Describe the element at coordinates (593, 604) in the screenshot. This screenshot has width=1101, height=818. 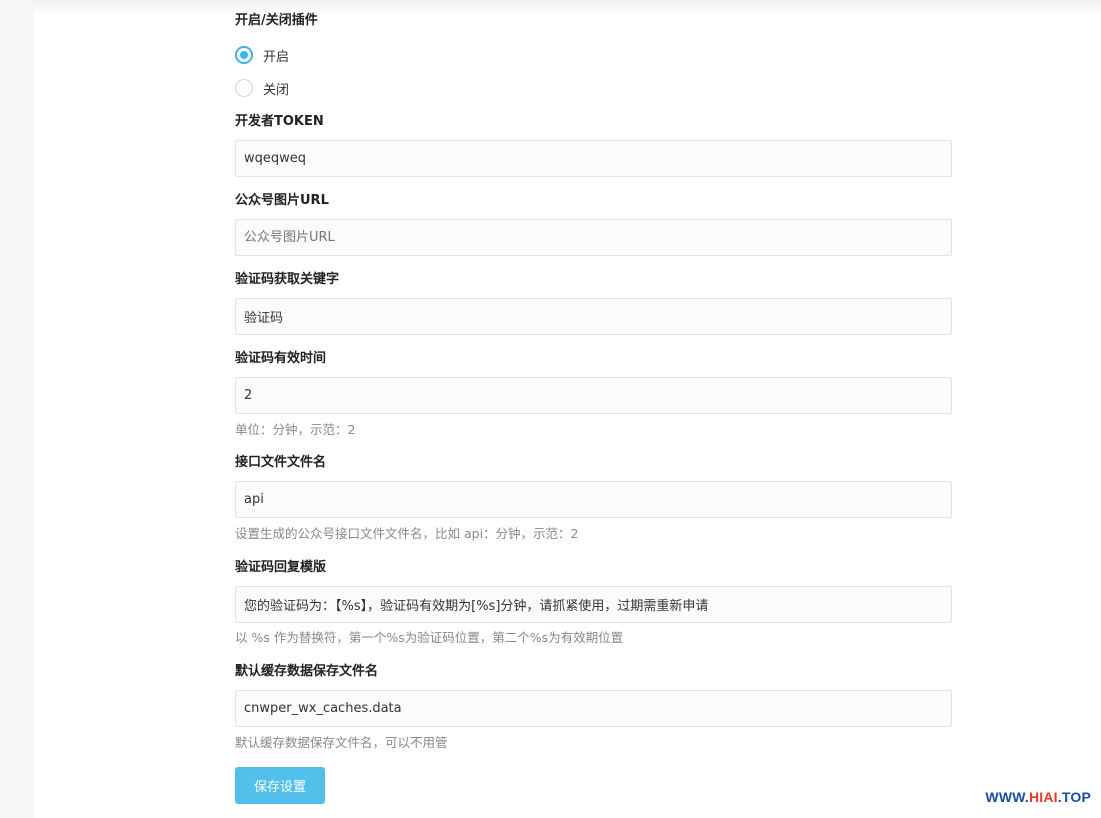
I see `reply-template-input` at that location.